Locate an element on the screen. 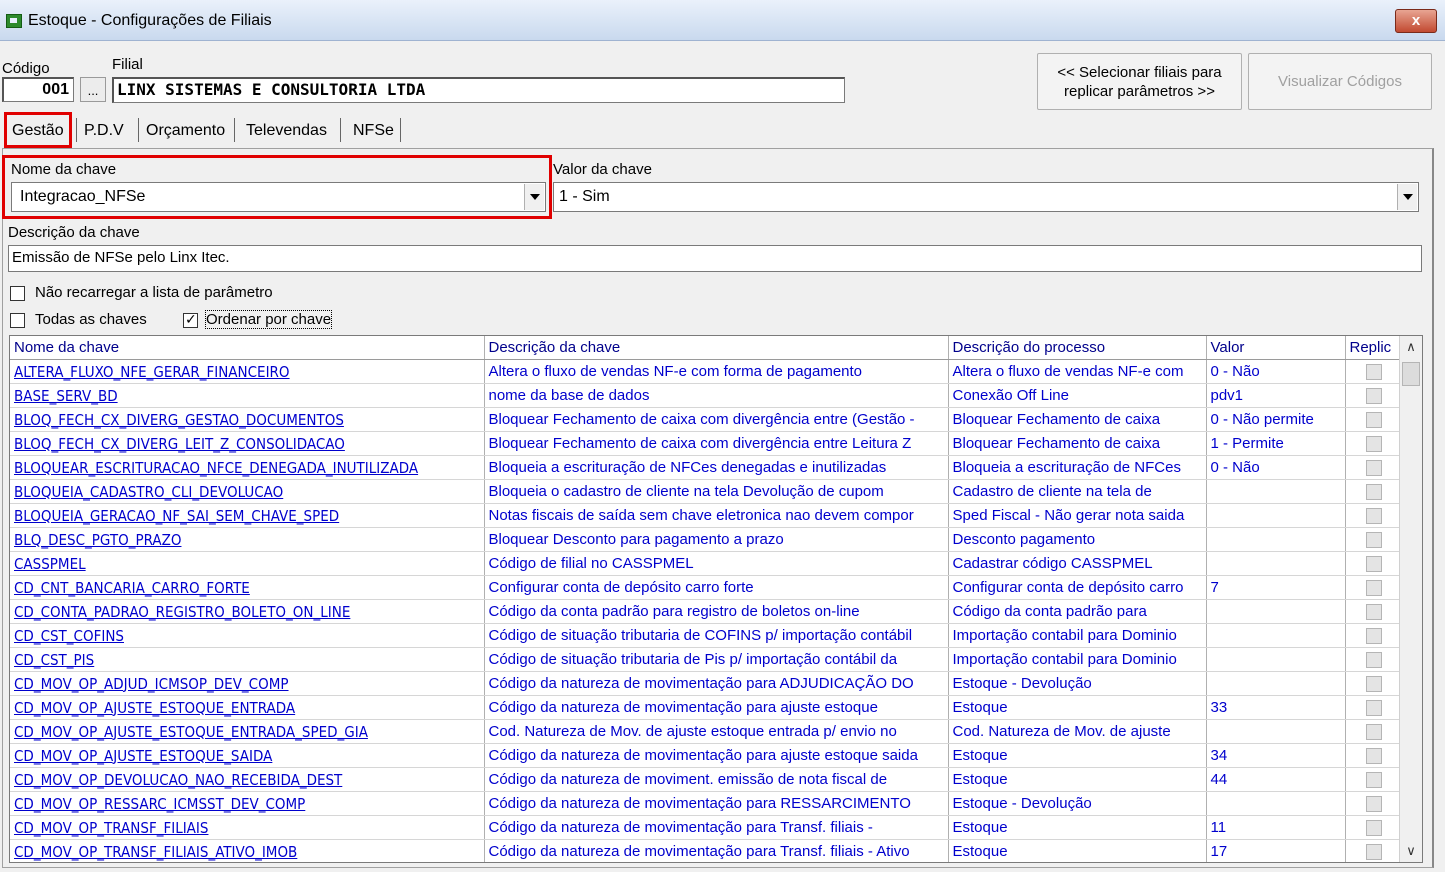 Image resolution: width=1445 pixels, height=872 pixels. cell-valor: 33 is located at coordinates (1276, 707).